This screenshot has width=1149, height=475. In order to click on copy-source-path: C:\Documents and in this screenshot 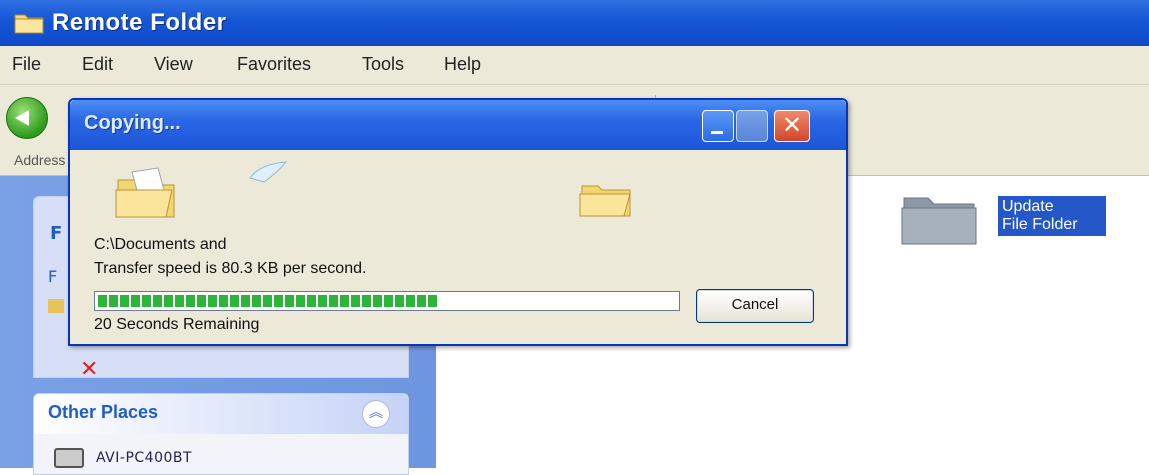, I will do `click(160, 244)`.